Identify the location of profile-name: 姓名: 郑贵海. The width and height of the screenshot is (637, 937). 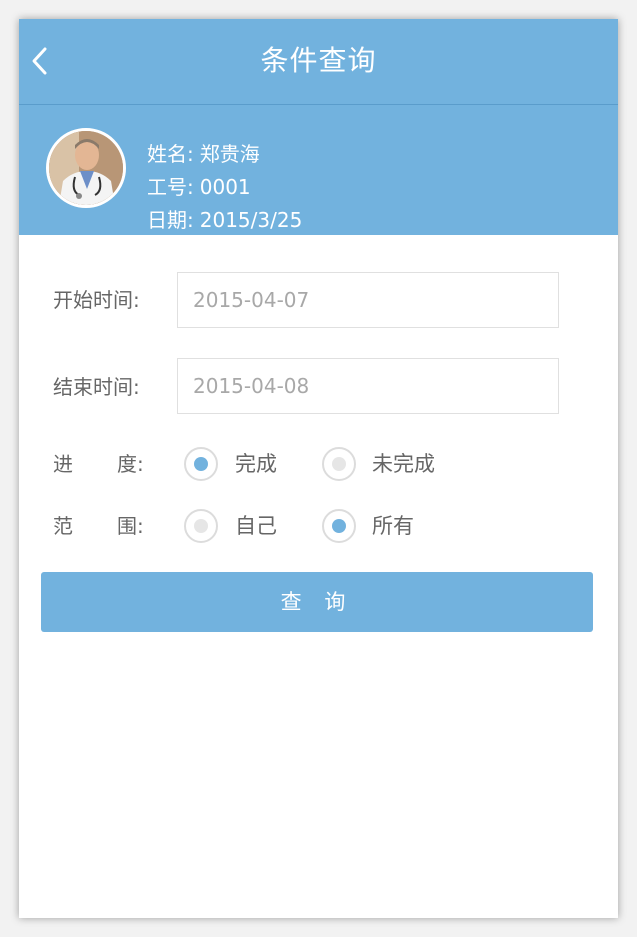
(203, 154).